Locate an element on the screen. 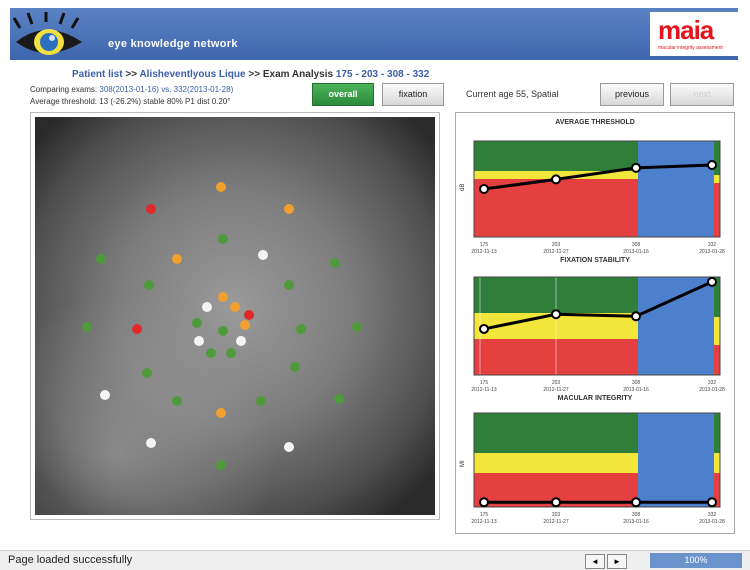 This screenshot has width=750, height=570. status-bar: Page loaded successfully ◄ ► 100% is located at coordinates (375, 560).